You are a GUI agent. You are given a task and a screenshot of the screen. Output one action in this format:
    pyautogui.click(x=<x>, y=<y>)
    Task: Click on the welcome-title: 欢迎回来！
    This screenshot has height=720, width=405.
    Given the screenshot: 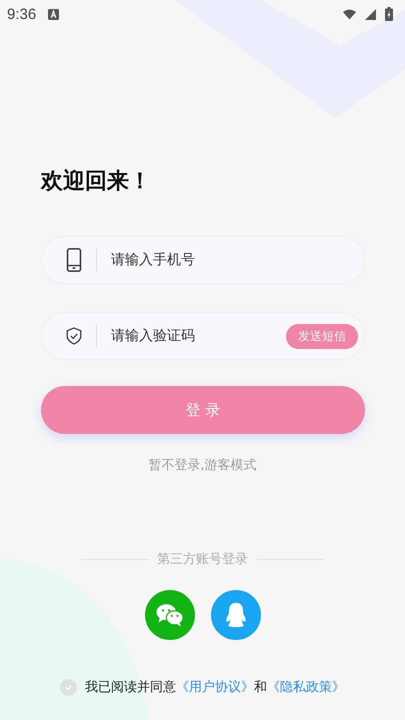 What is the action you would take?
    pyautogui.click(x=96, y=182)
    